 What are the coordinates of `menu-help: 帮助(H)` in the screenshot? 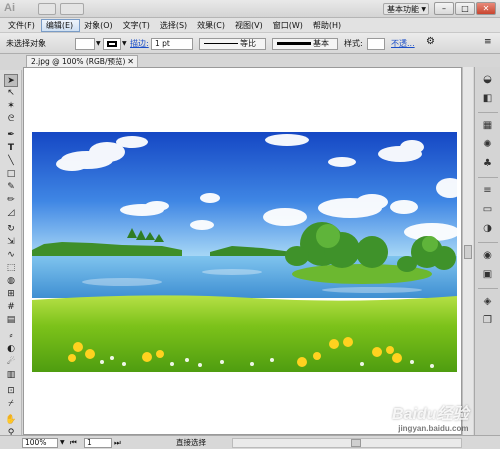 It's located at (328, 25).